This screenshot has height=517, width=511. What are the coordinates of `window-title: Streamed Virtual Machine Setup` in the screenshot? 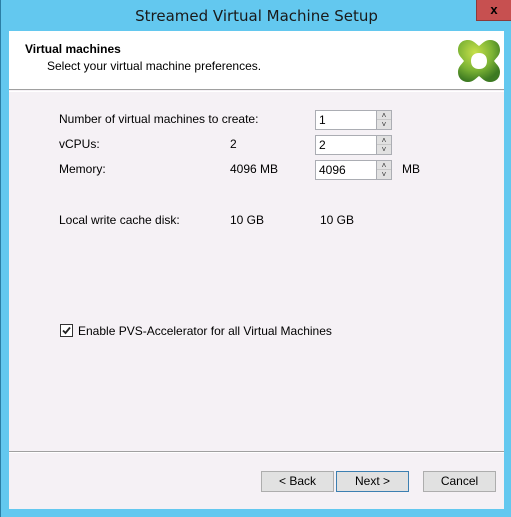 It's located at (256, 16).